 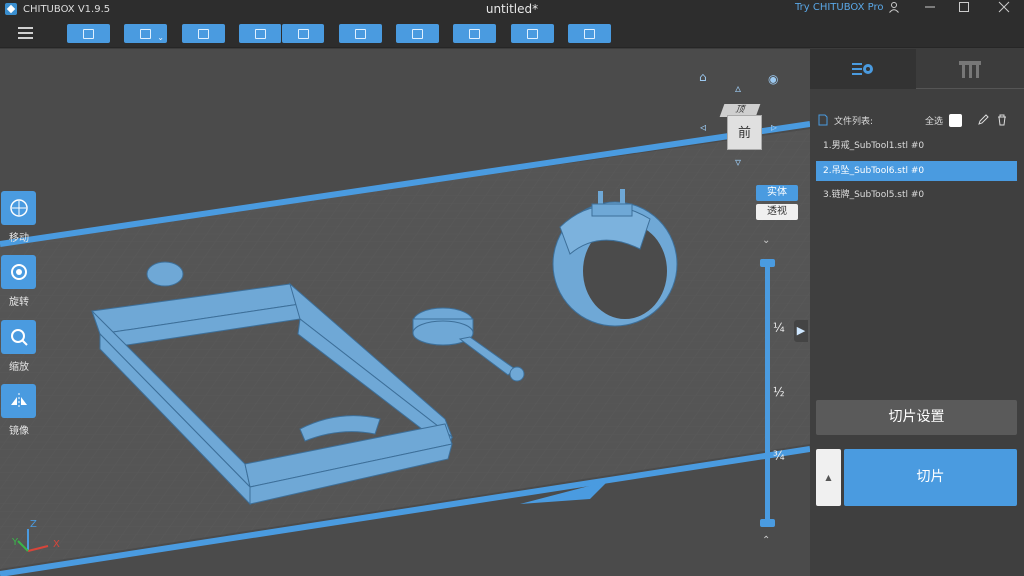 I want to click on select-icon, so click(x=203, y=33).